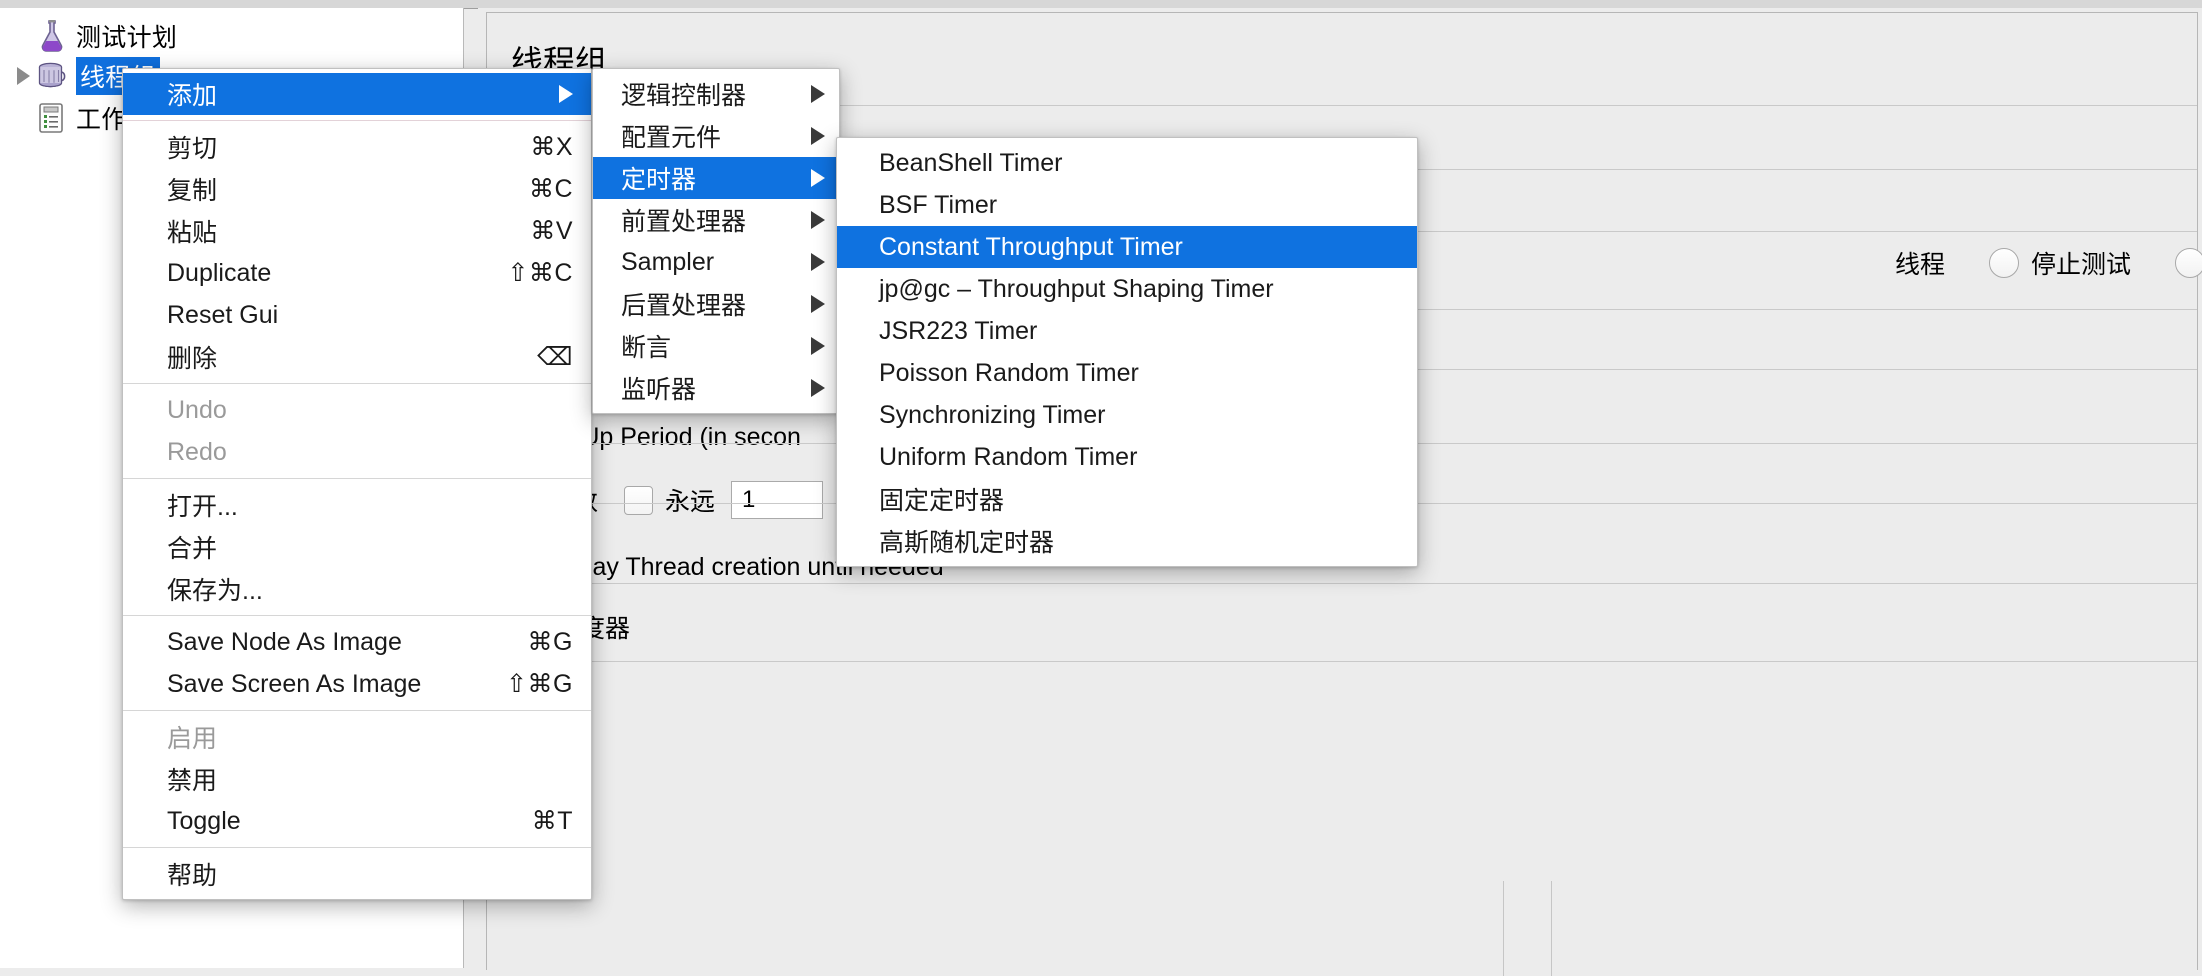  I want to click on tree-node-test-plan: 测试计划, so click(93, 36).